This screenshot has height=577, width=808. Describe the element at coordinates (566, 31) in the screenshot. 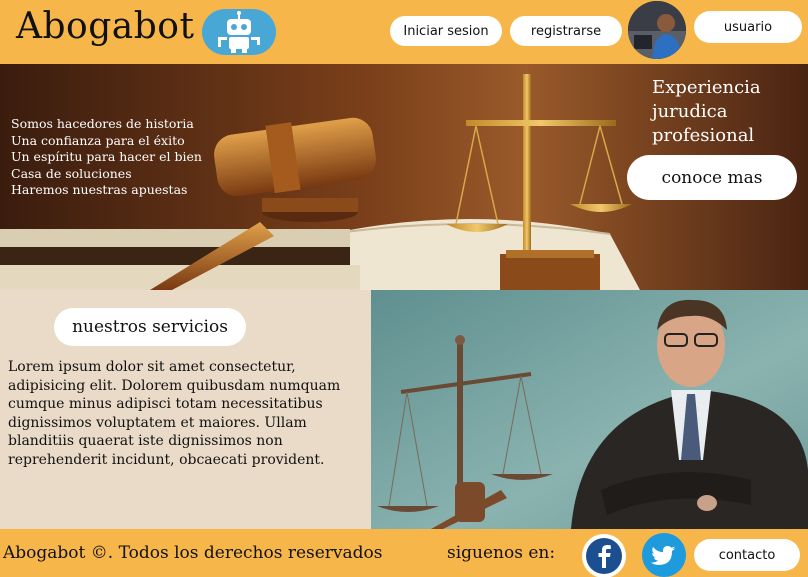

I see `register-button: registrarse` at that location.